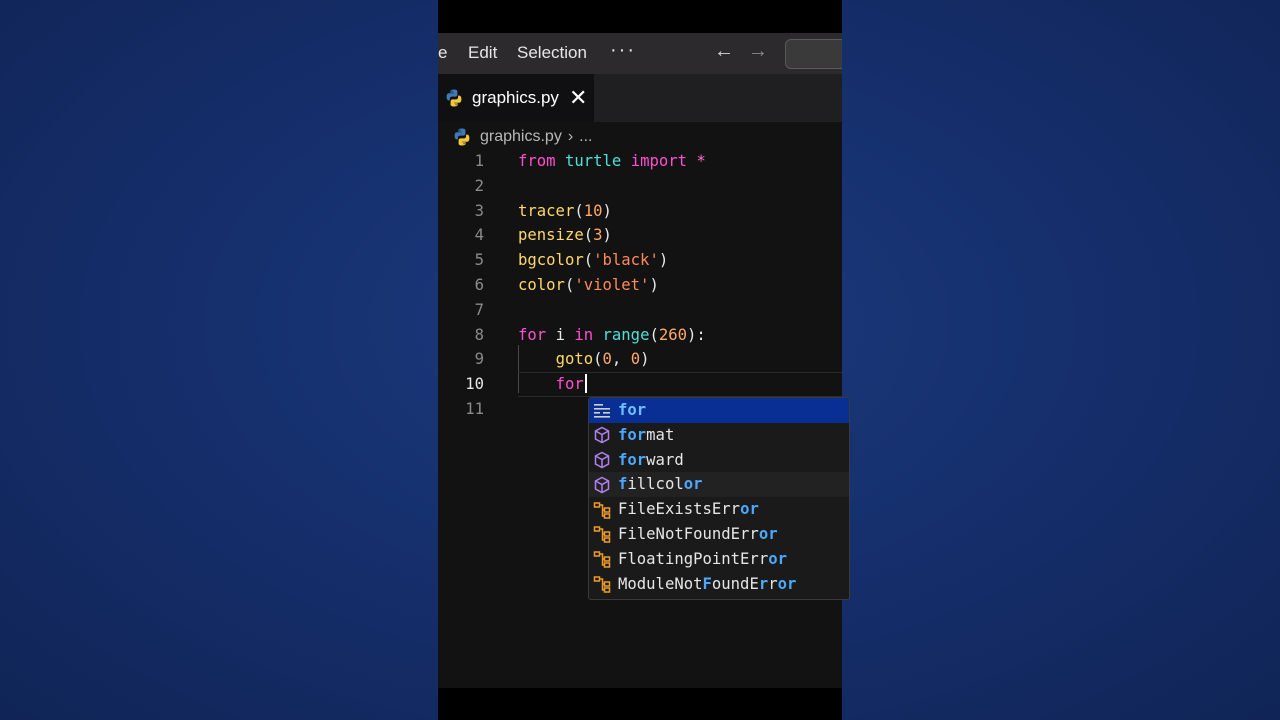 The width and height of the screenshot is (1280, 720). What do you see at coordinates (659, 161) in the screenshot?
I see `keyword: import` at bounding box center [659, 161].